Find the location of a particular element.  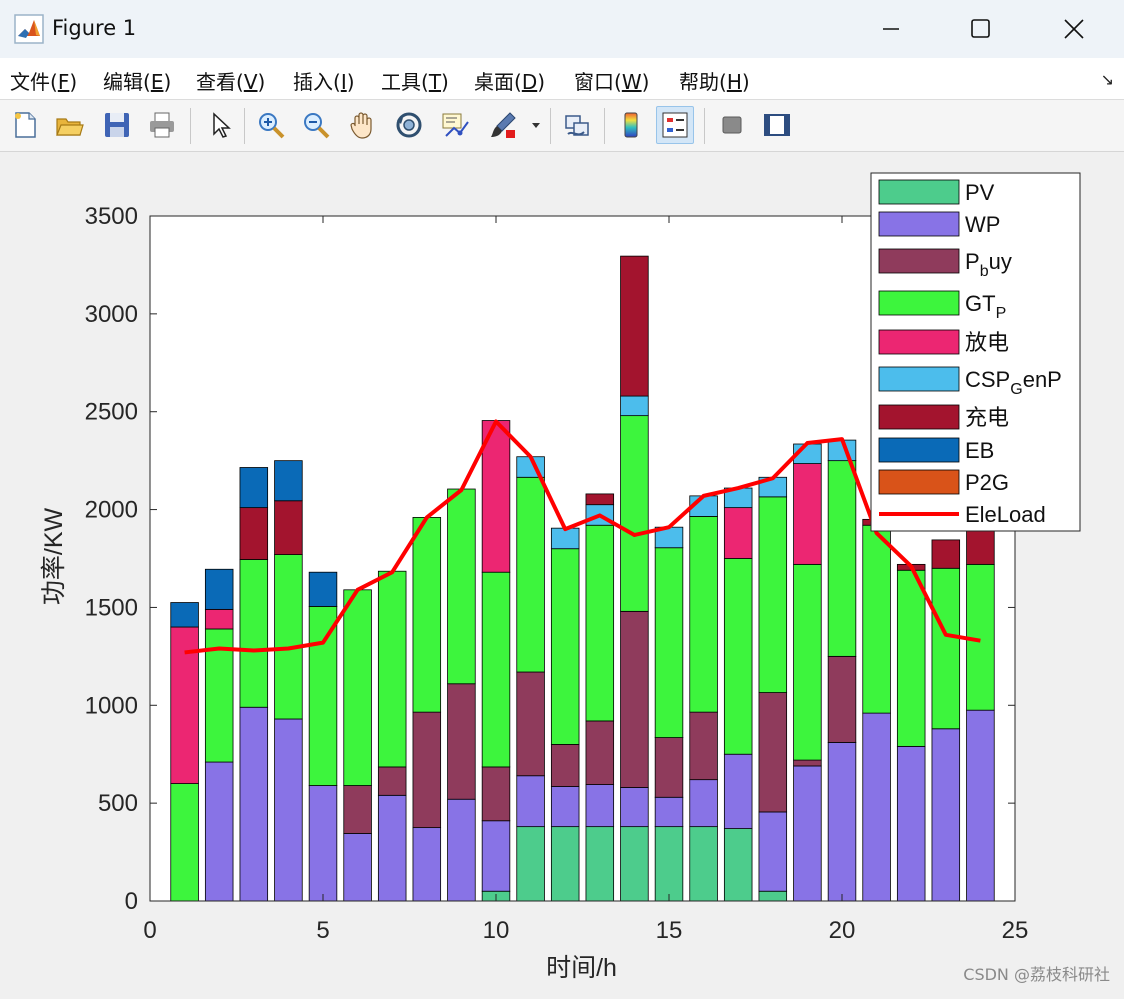

colorbar-button is located at coordinates (631, 125).